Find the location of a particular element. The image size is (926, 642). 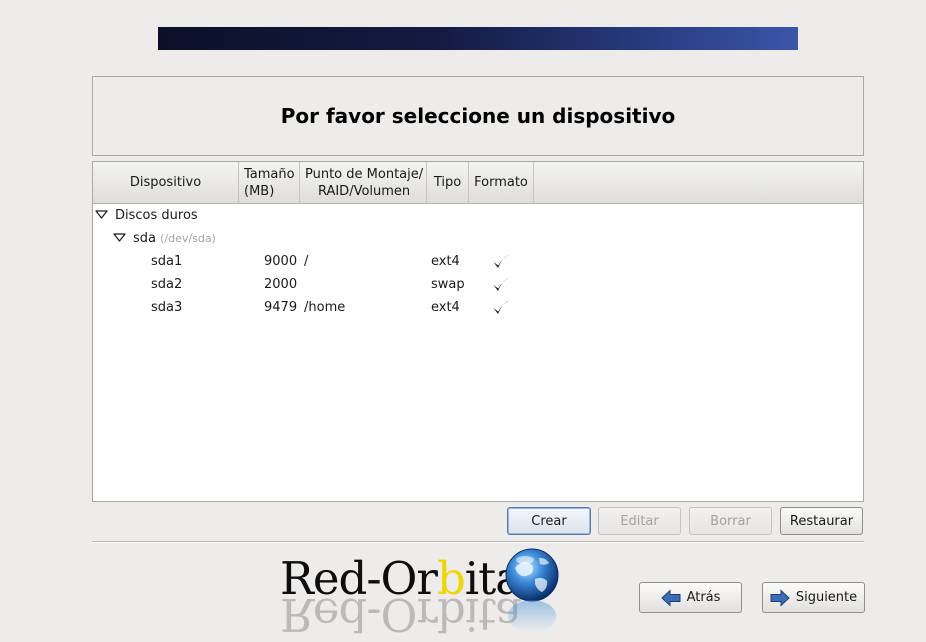

disk-name: sda (/dev/sda) is located at coordinates (174, 238).